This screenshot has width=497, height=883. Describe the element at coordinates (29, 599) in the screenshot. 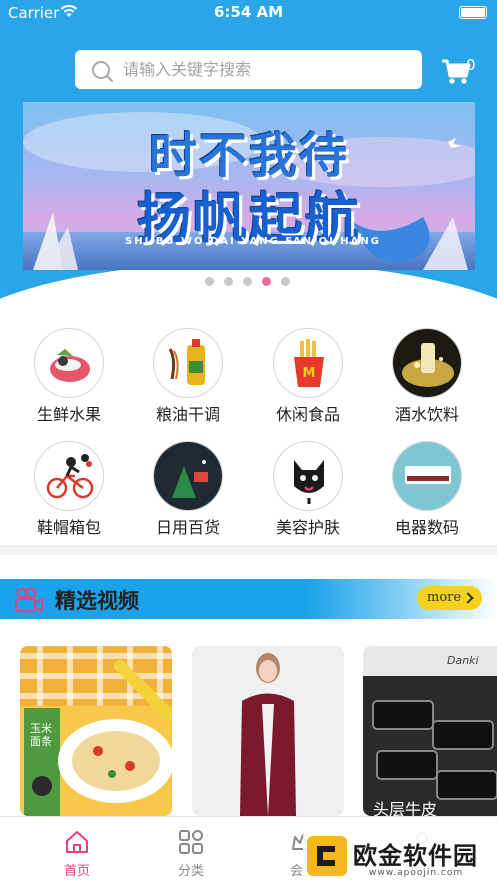

I see `video-camera-icon` at that location.